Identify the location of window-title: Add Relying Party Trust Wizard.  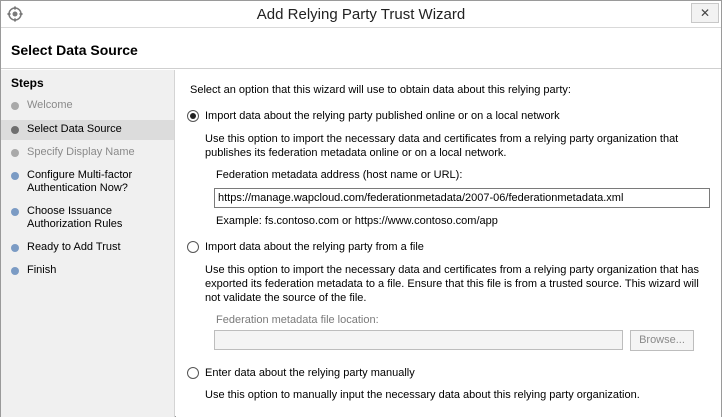
(361, 14).